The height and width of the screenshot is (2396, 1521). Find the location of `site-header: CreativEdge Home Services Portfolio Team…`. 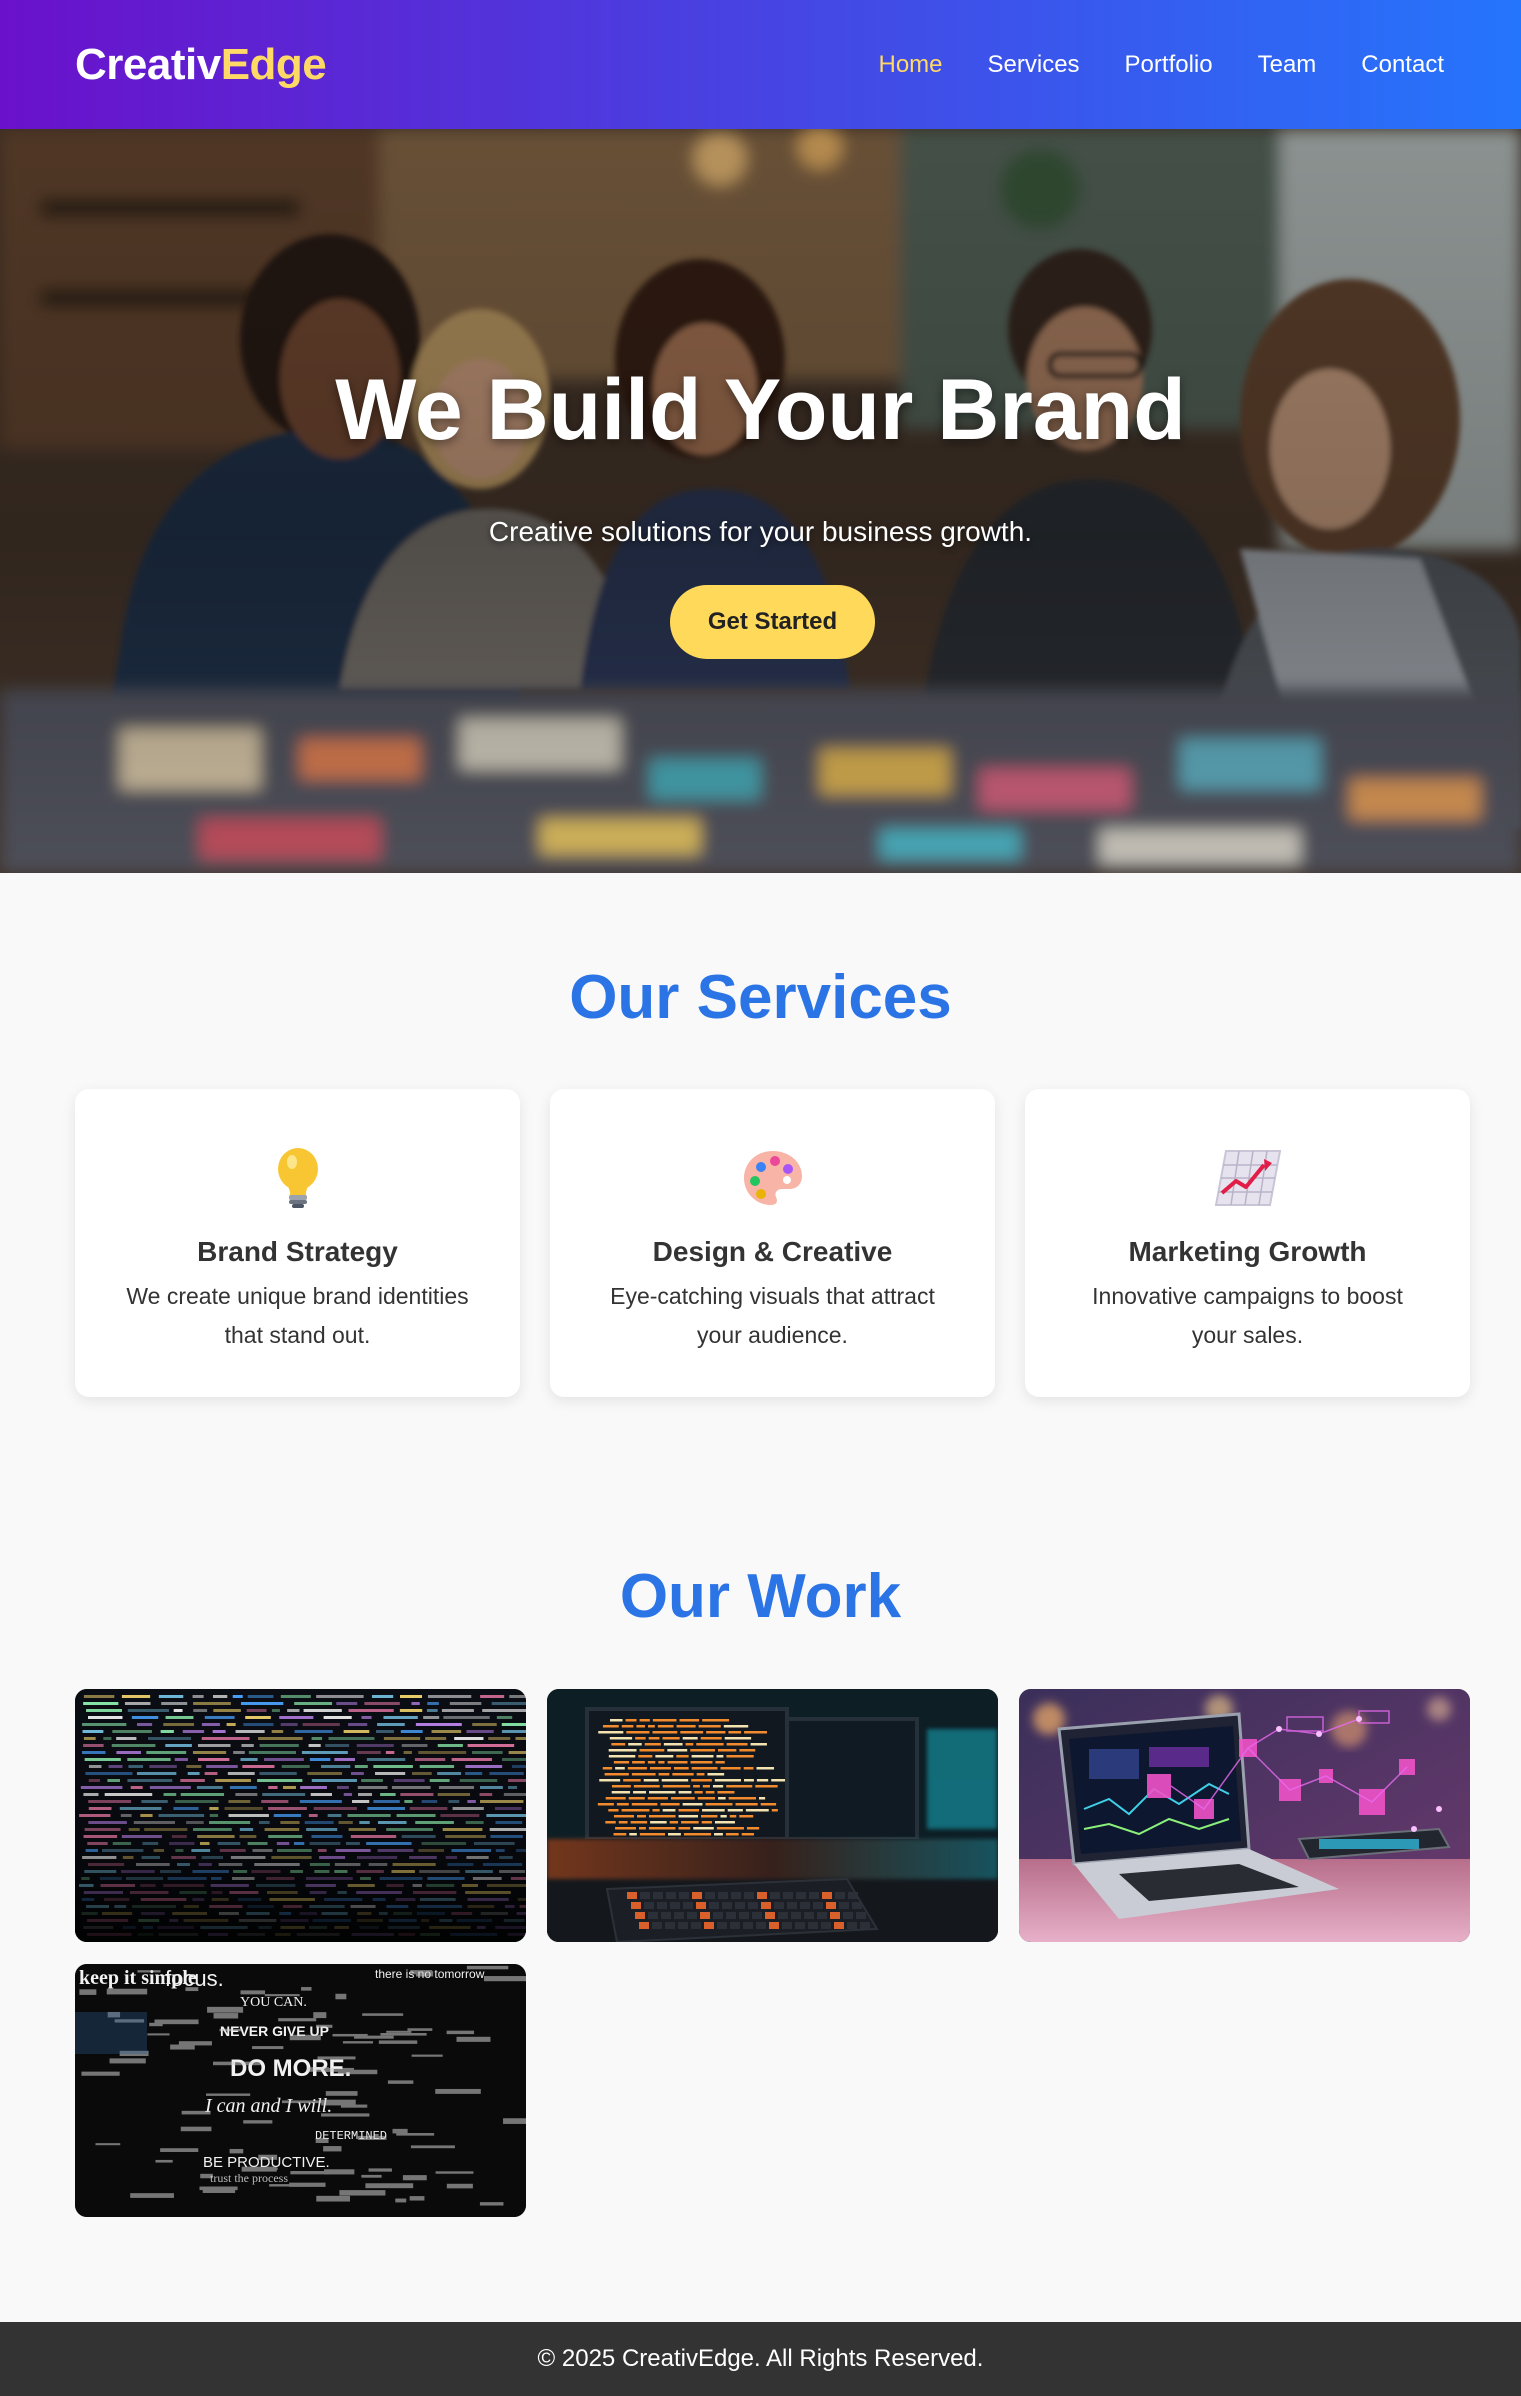

site-header: CreativEdge Home Services Portfolio Team… is located at coordinates (760, 64).